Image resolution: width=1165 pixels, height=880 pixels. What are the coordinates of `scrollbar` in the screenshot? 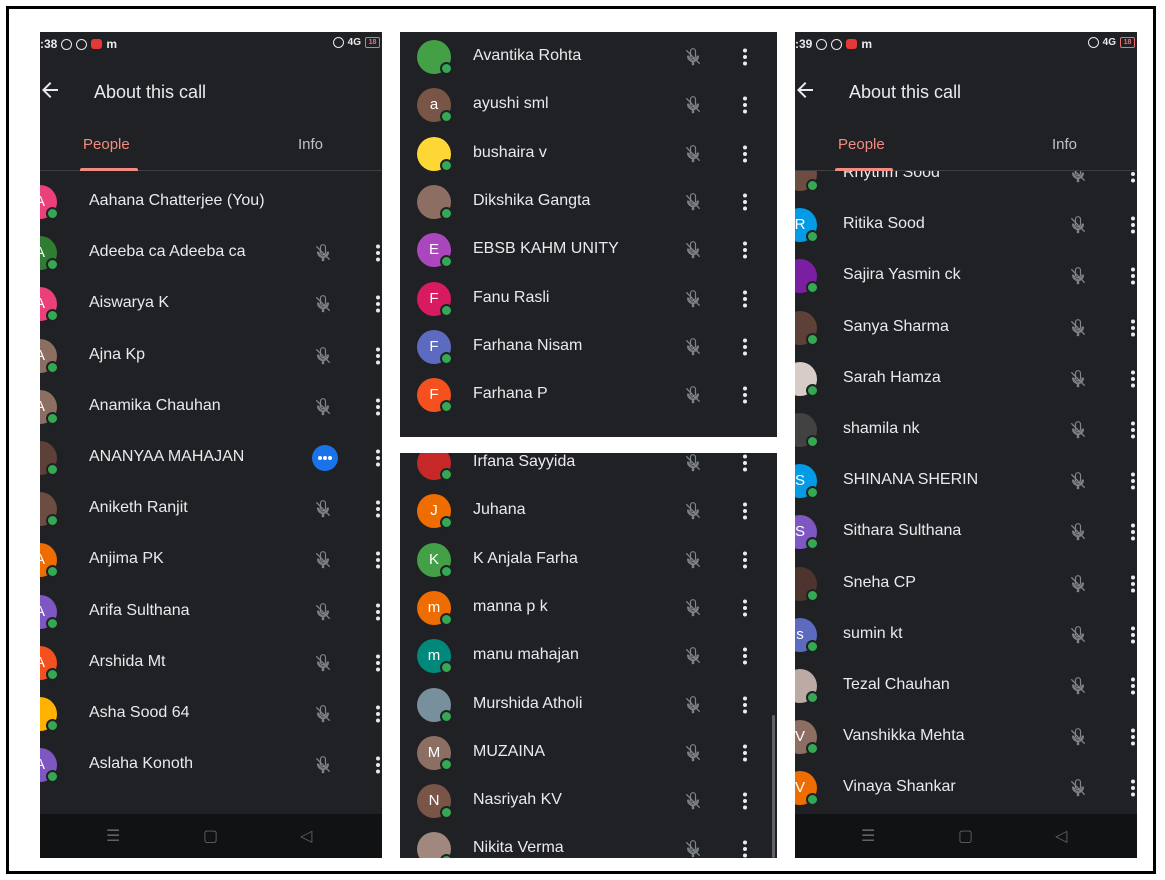 It's located at (773, 786).